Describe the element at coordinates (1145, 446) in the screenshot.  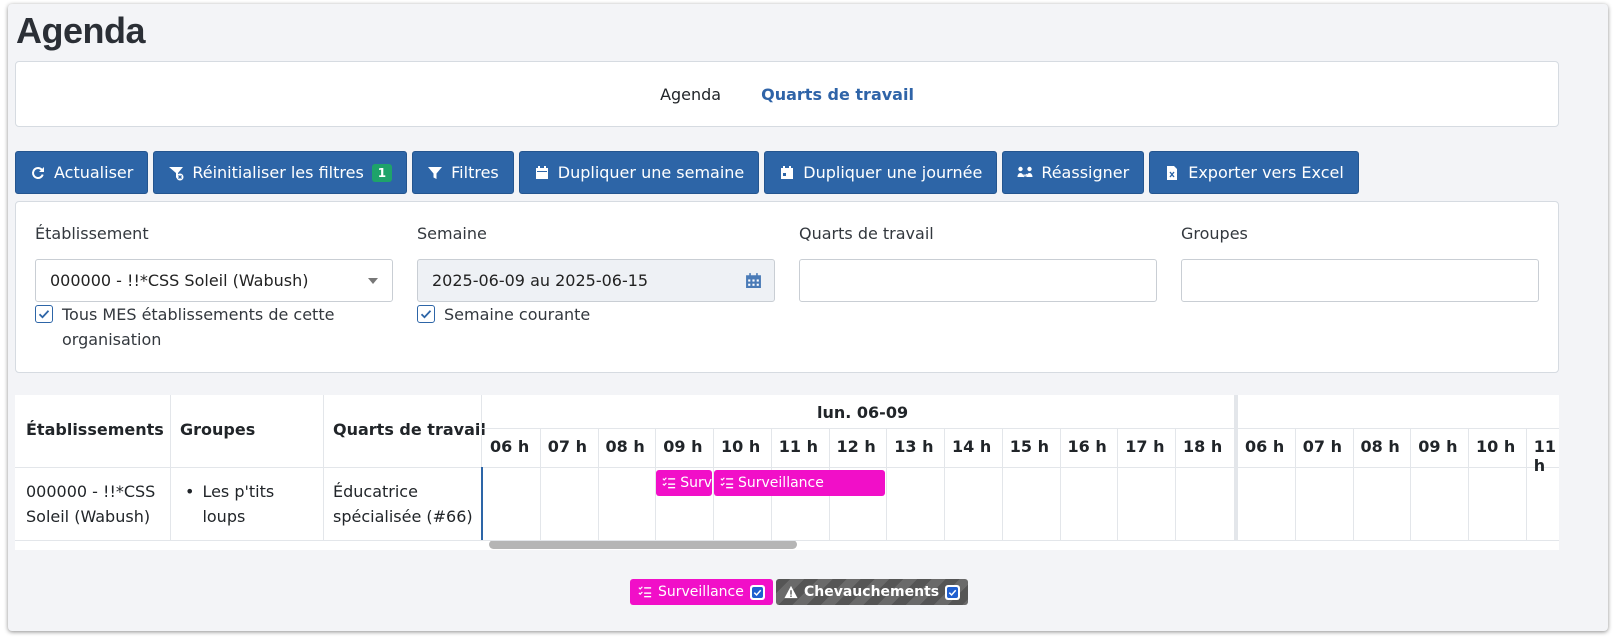
I see `day1-hour-label: 17 h` at that location.